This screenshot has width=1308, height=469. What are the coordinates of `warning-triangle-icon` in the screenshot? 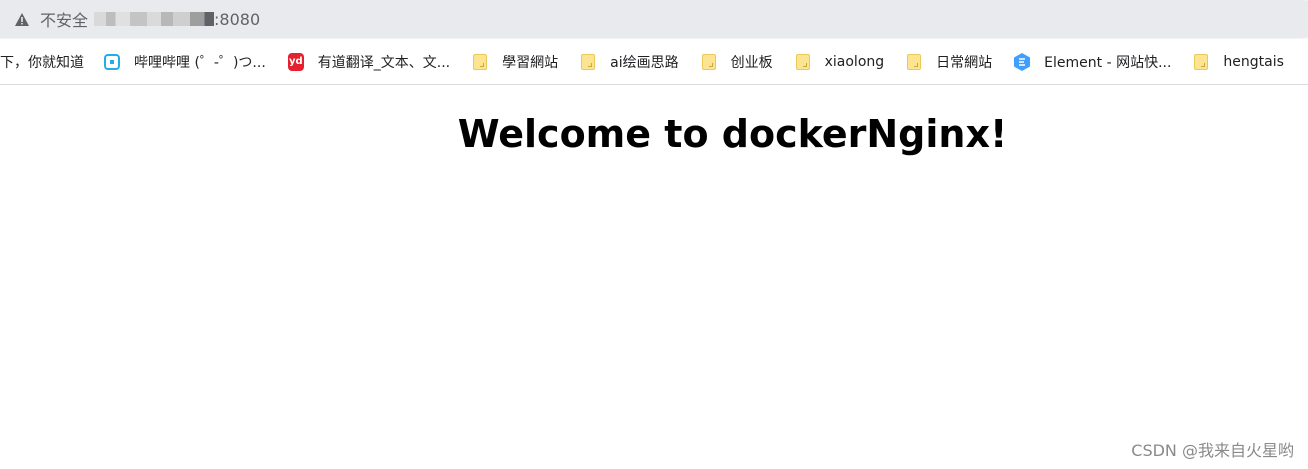 It's located at (22, 19).